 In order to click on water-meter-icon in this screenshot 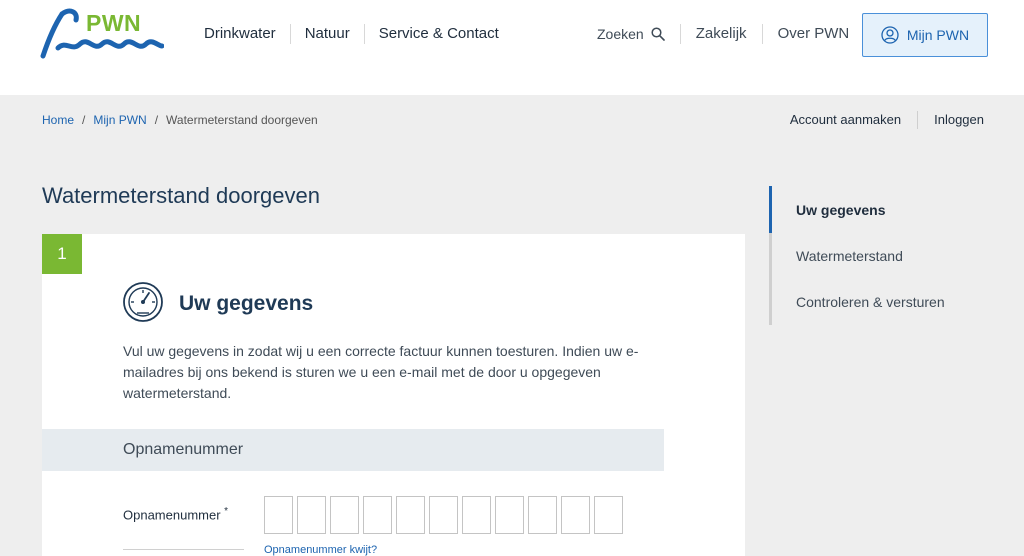, I will do `click(143, 302)`.